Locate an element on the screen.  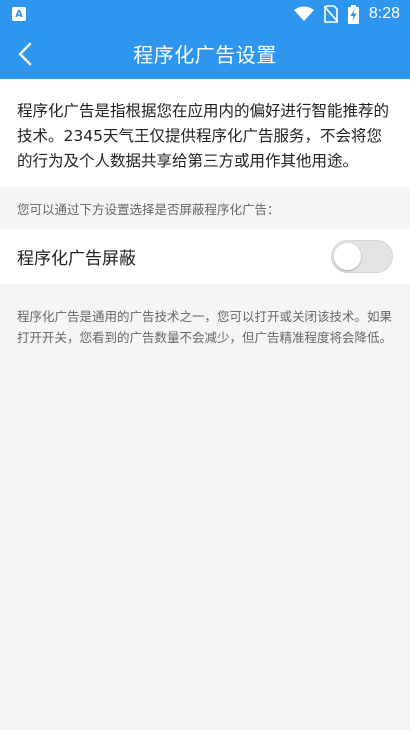
toggle-knob is located at coordinates (347, 256).